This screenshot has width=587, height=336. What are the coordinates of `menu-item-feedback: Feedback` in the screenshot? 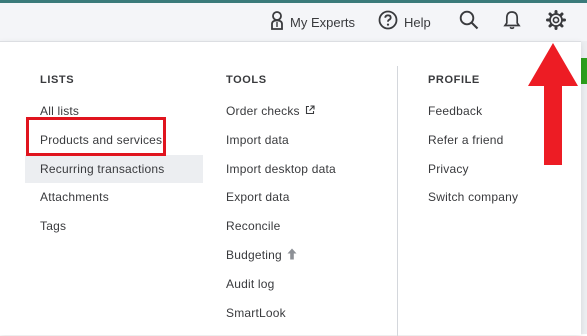 It's located at (455, 111).